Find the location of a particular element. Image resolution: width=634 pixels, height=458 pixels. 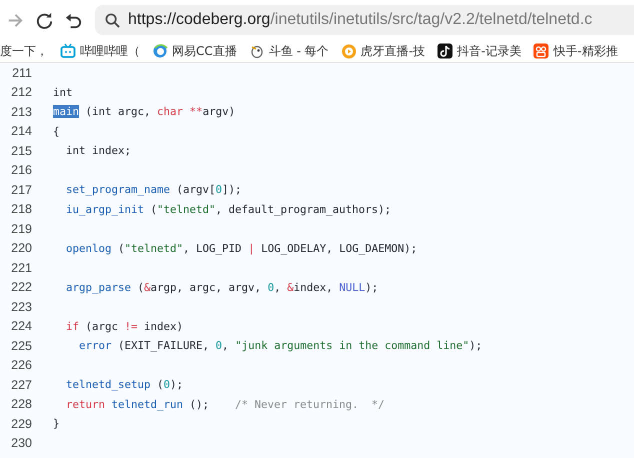

line-number: 229 is located at coordinates (21, 423).